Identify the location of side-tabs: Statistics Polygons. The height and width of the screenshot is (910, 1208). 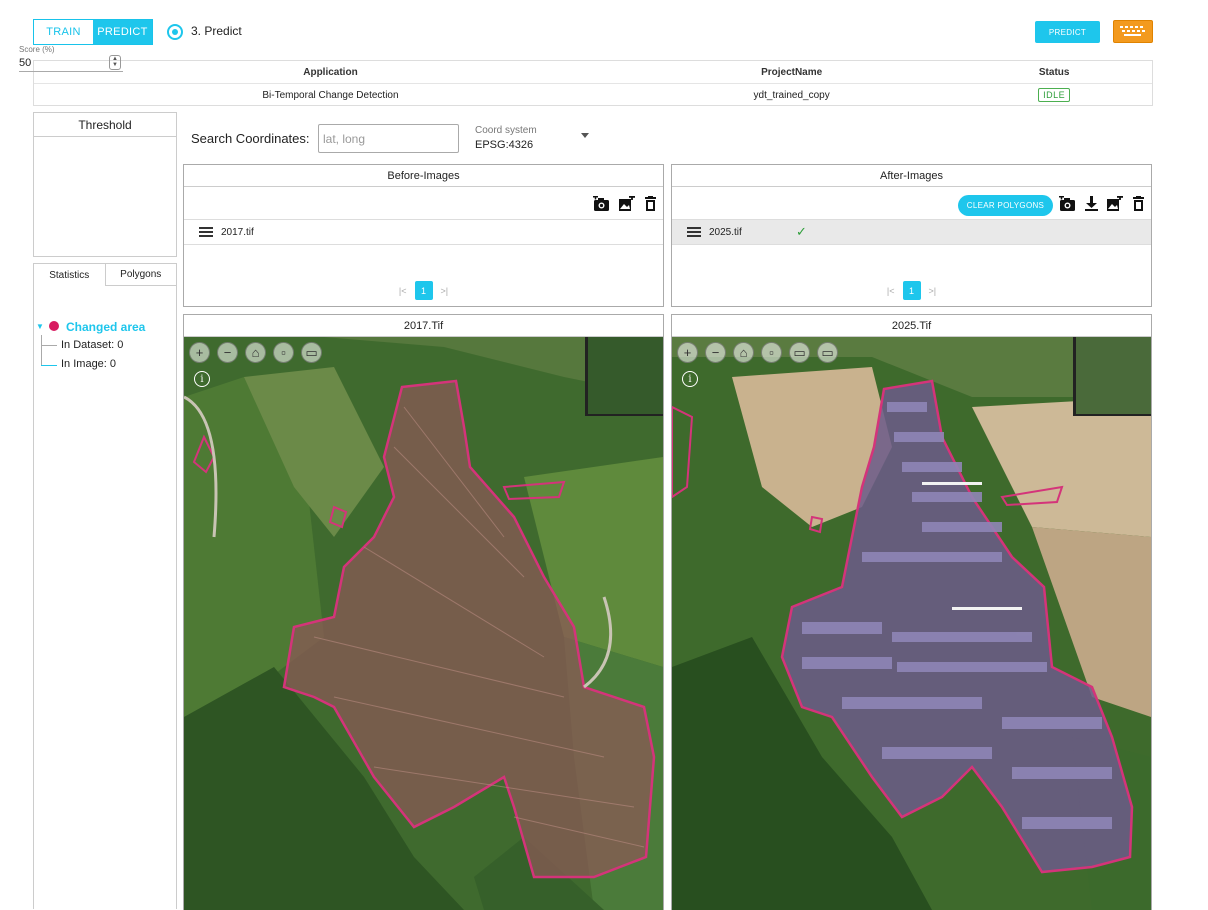
(105, 274).